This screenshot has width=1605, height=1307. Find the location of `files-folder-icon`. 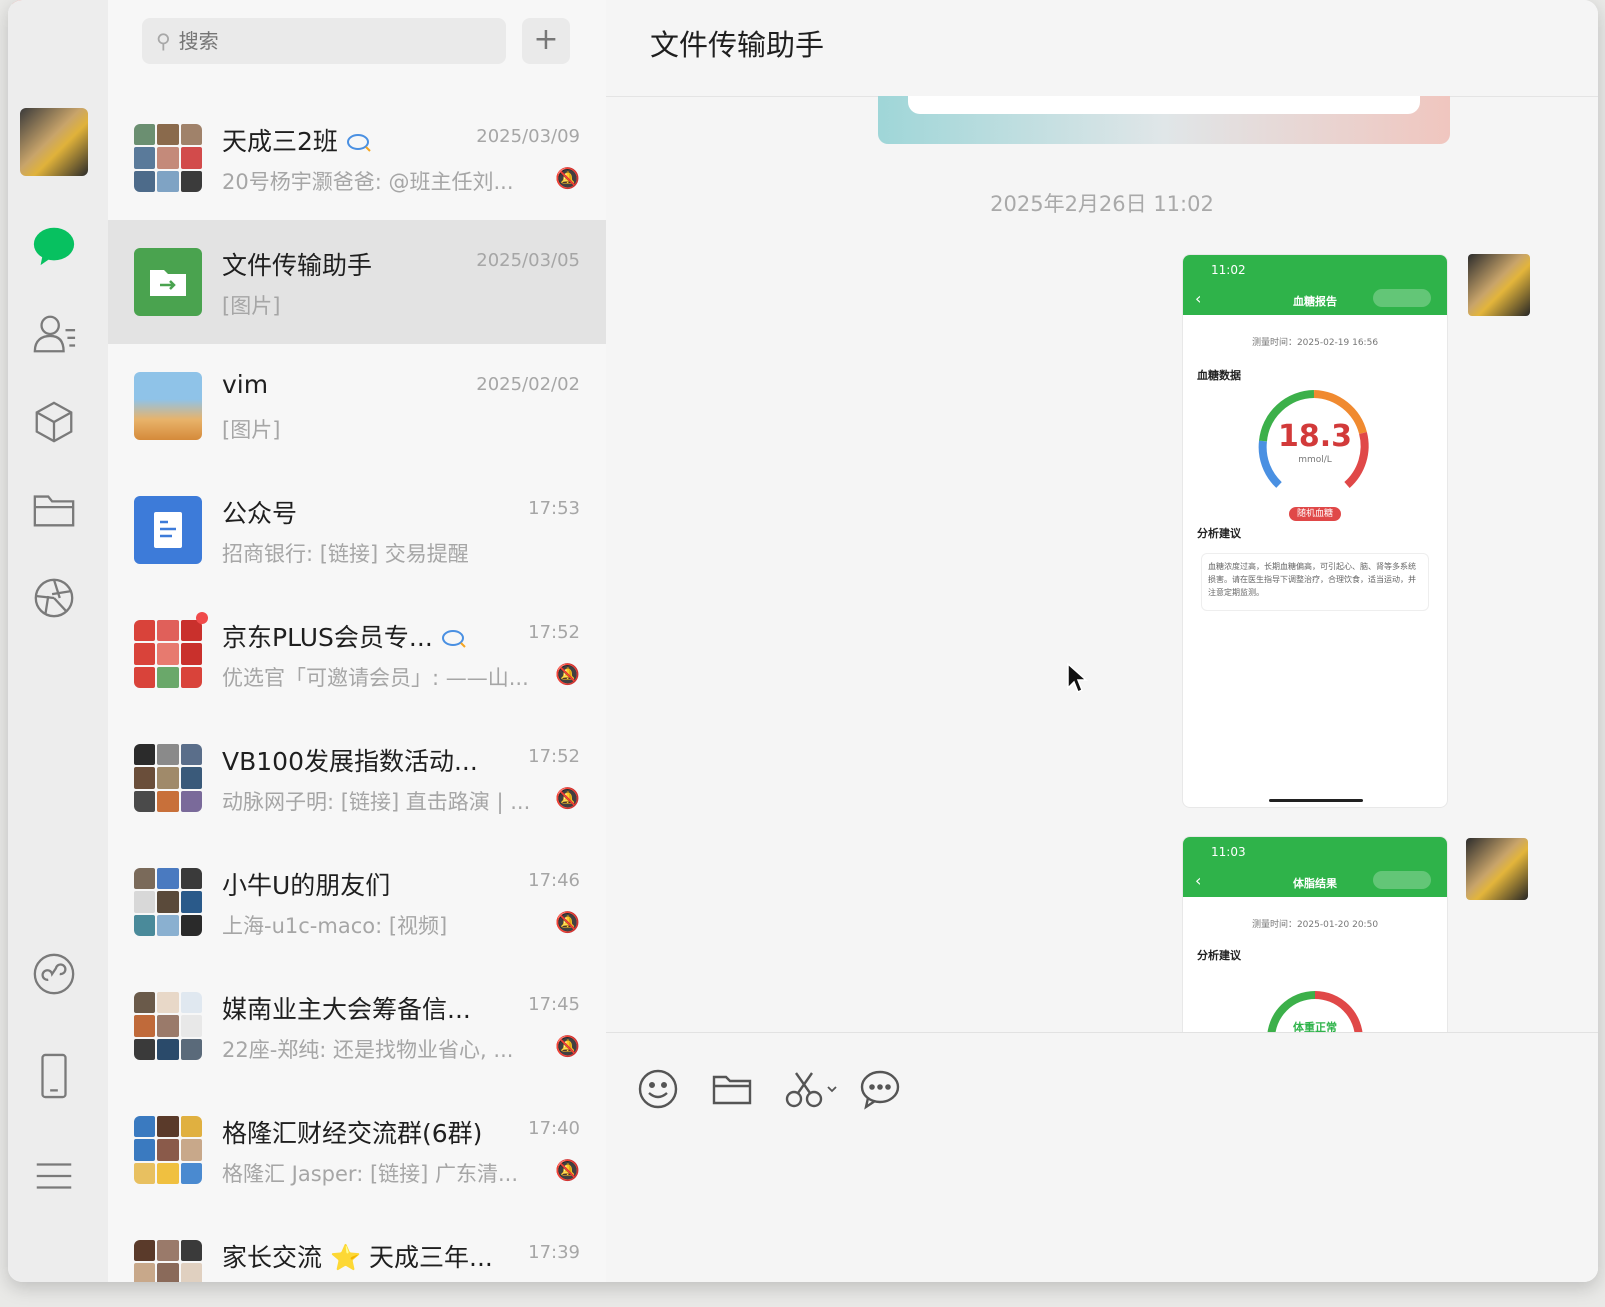

files-folder-icon is located at coordinates (54, 510).